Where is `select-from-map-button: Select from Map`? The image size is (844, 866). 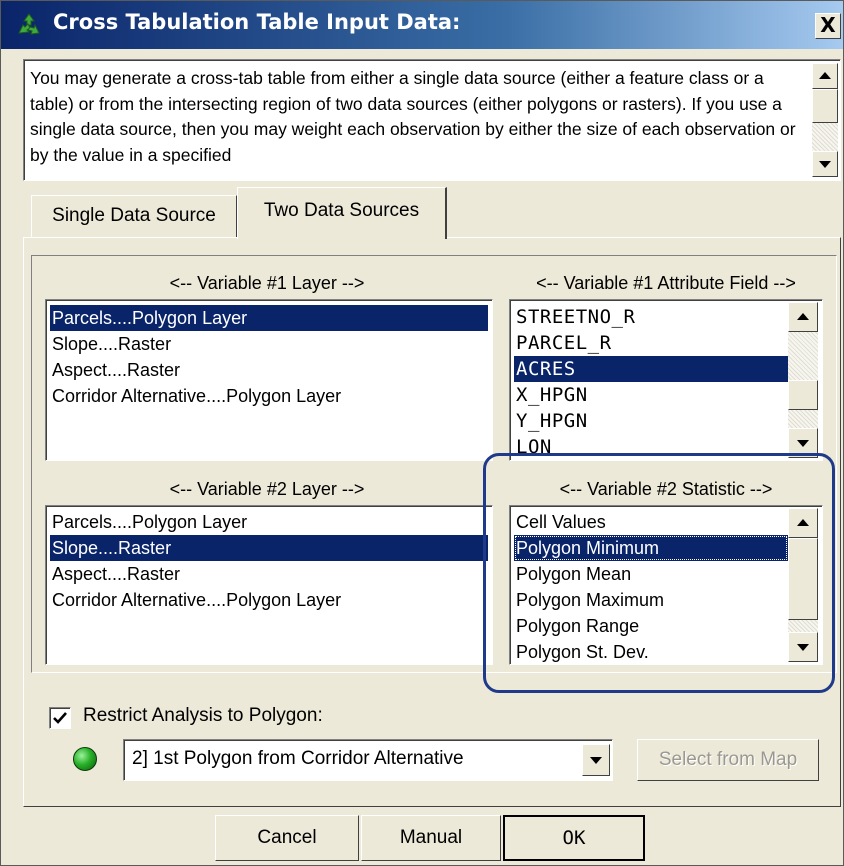 select-from-map-button: Select from Map is located at coordinates (728, 760).